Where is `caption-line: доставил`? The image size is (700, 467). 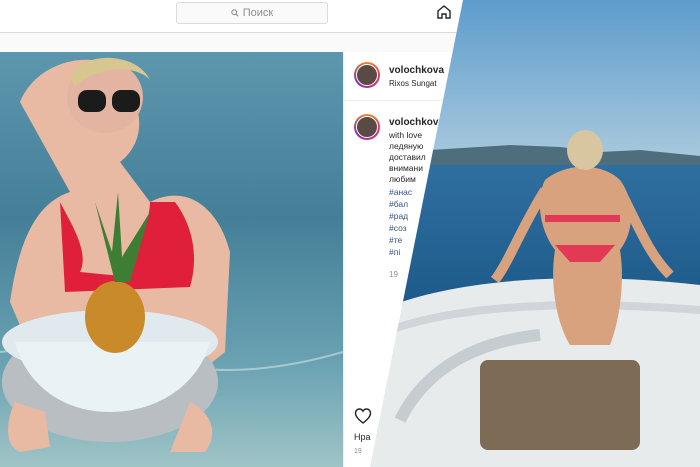 caption-line: доставил is located at coordinates (407, 157).